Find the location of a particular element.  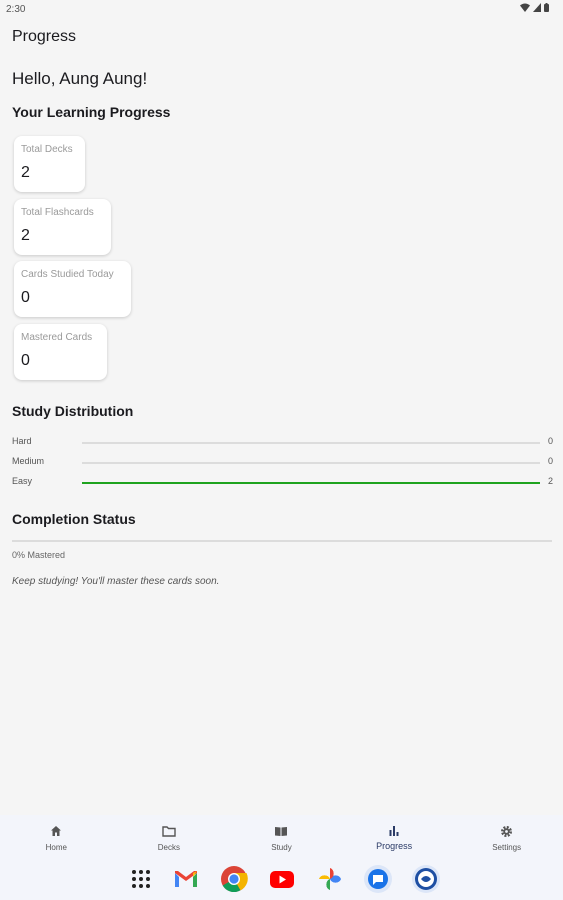

distribution-row-easy: Easy 2 is located at coordinates (282, 483).